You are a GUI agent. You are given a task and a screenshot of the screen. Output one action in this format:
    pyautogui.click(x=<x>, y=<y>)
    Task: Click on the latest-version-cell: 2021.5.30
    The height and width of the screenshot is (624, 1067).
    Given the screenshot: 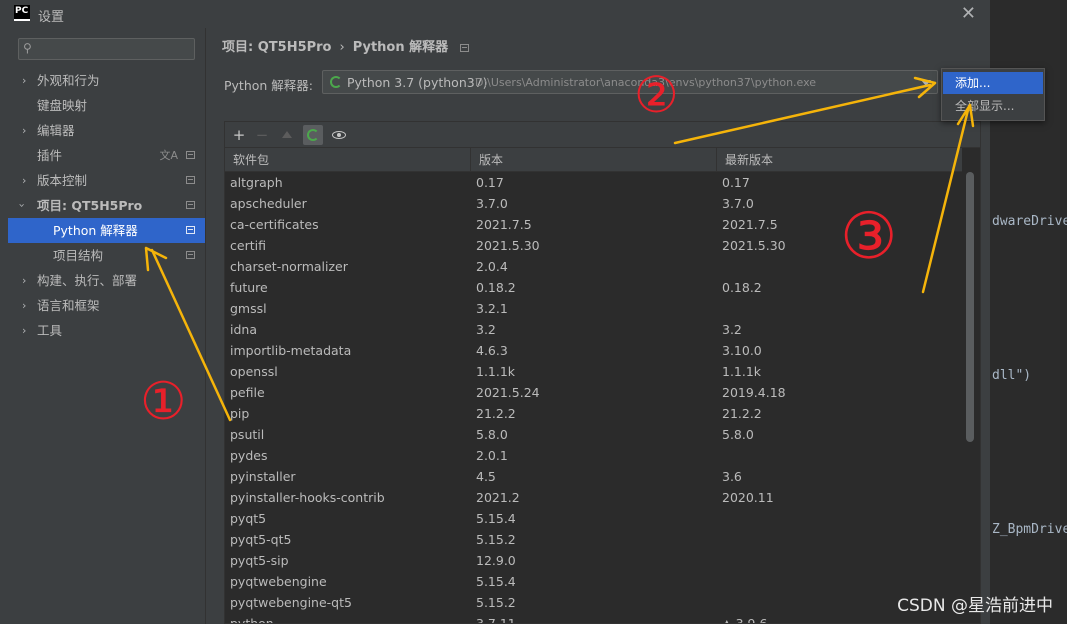 What is the action you would take?
    pyautogui.click(x=754, y=245)
    